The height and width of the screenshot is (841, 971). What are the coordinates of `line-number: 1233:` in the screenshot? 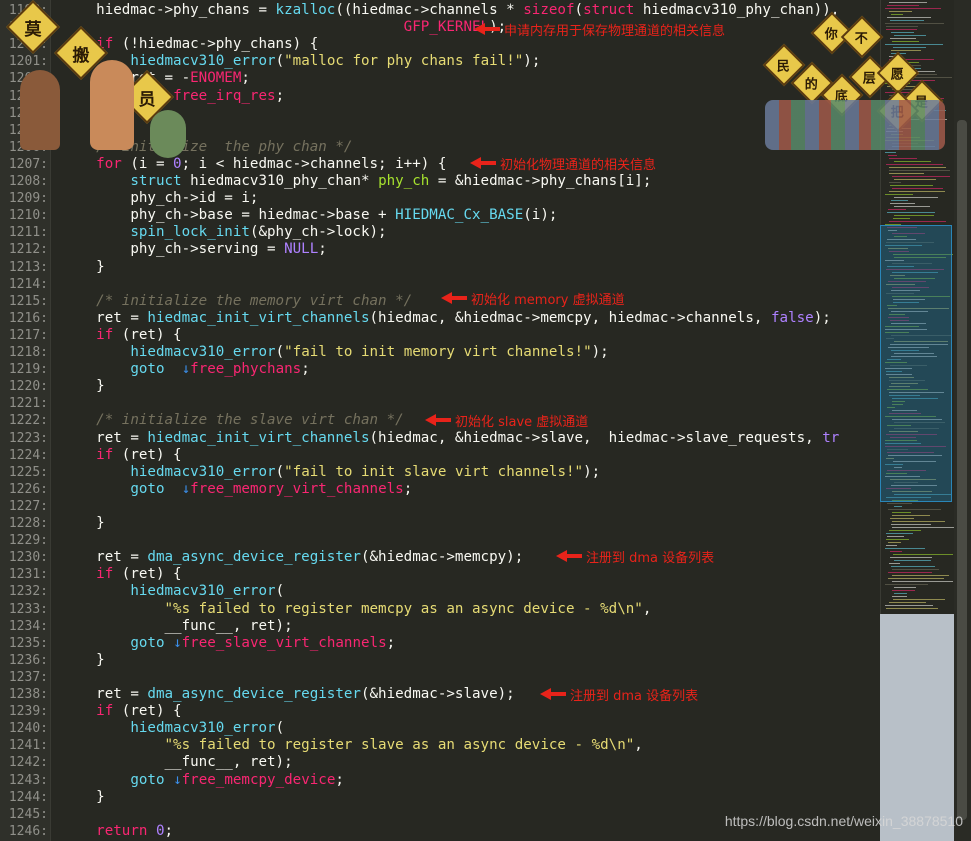 It's located at (28, 609).